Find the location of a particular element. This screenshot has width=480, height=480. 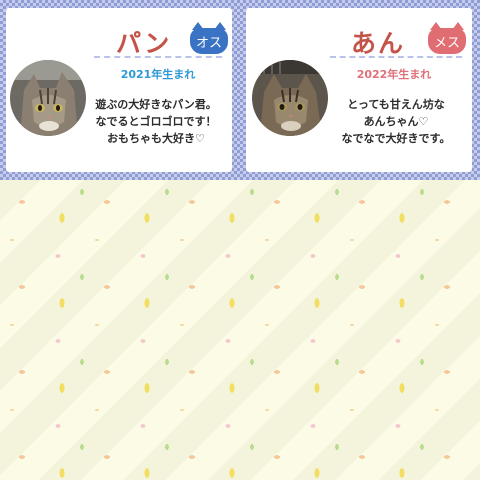

sex-badge-cat-icon: メス is located at coordinates (447, 38).